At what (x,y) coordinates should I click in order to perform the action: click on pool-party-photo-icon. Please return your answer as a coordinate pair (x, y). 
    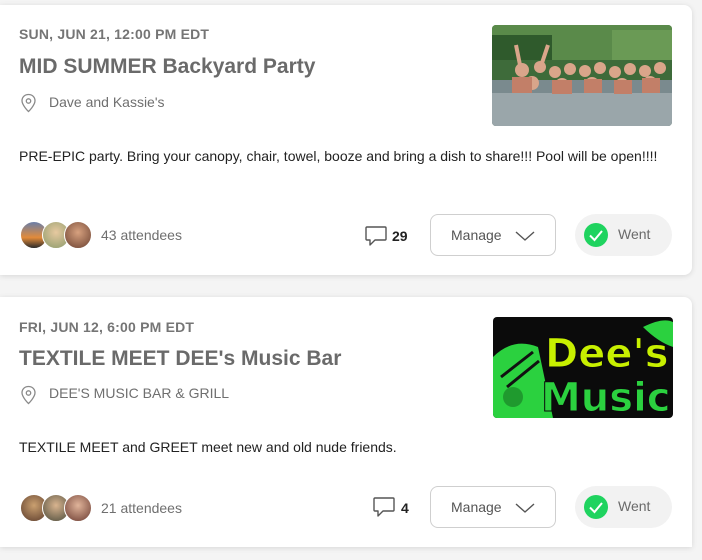
    Looking at the image, I should click on (582, 75).